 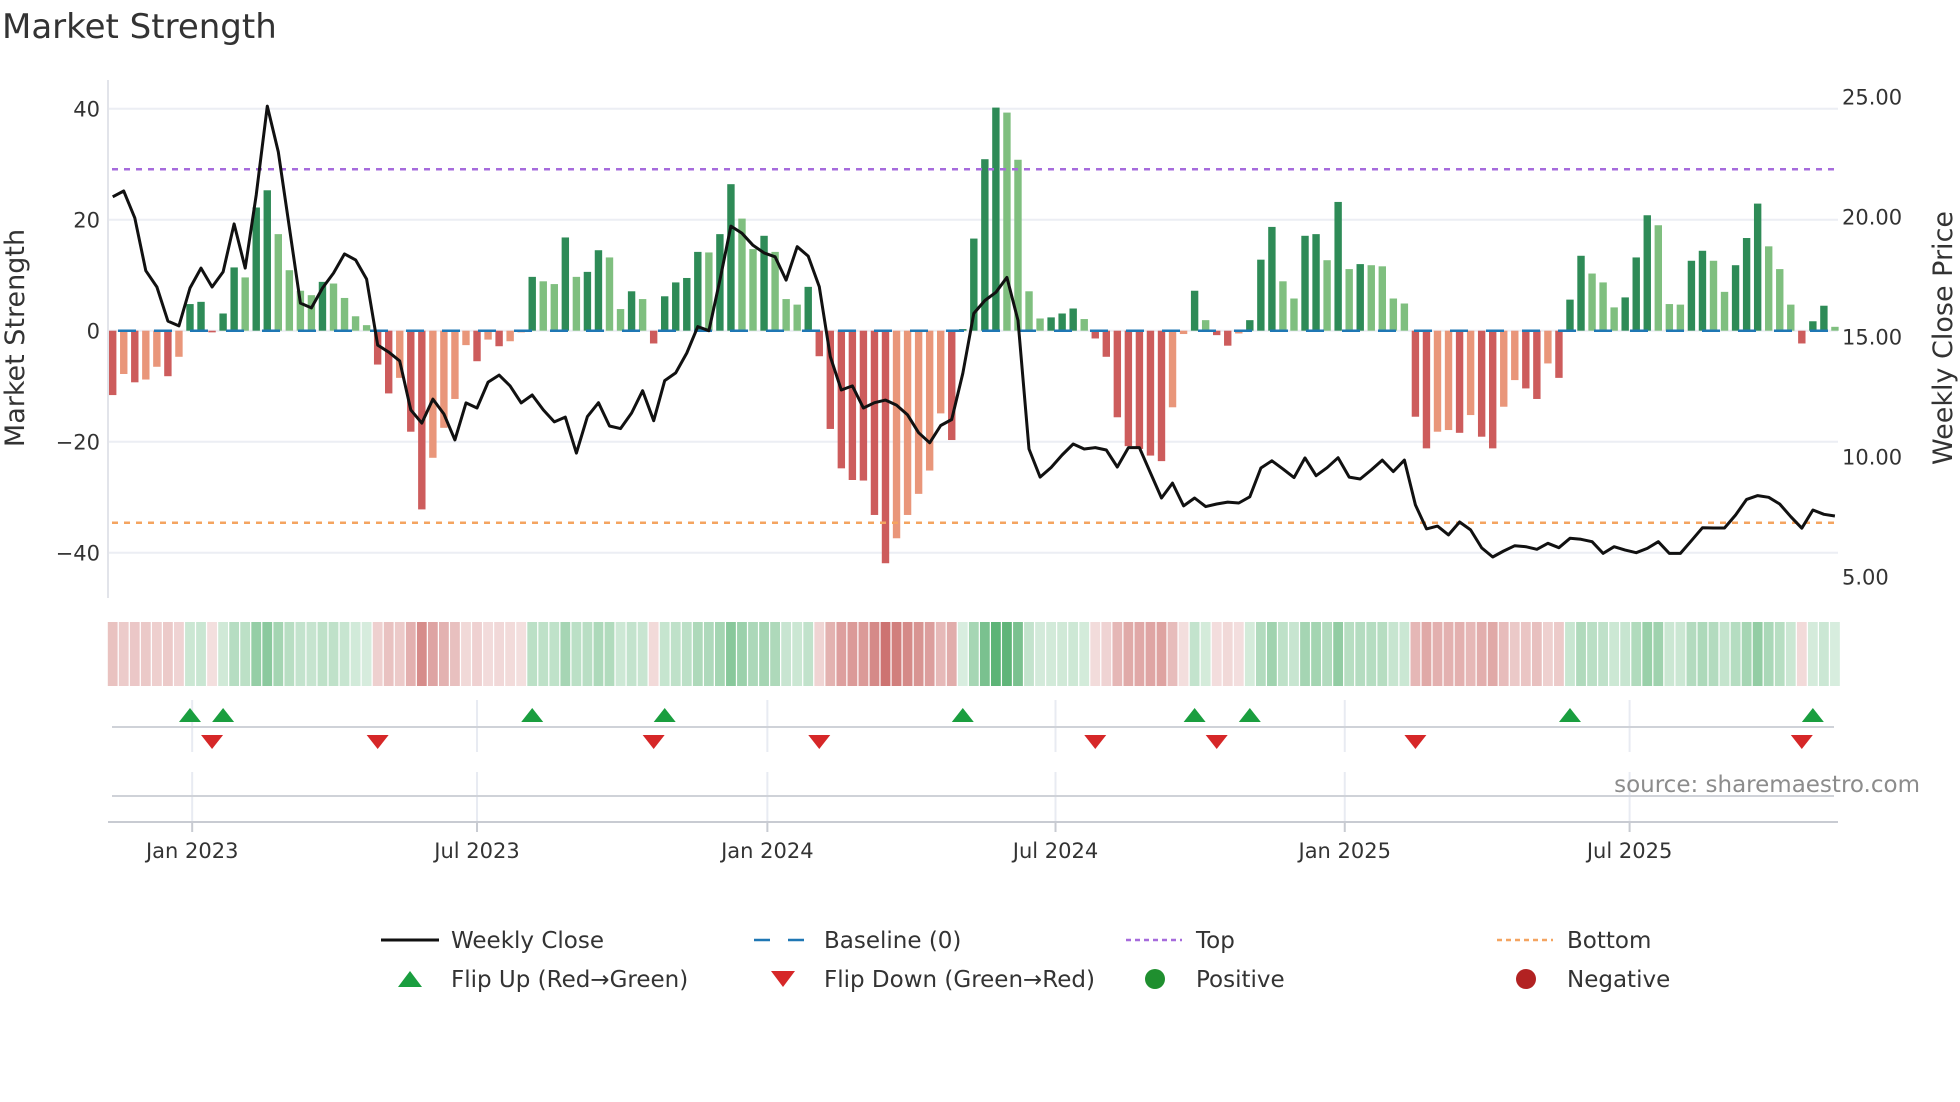 What do you see at coordinates (1054, 851) in the screenshot?
I see `x-tick-label: Jul 2024` at bounding box center [1054, 851].